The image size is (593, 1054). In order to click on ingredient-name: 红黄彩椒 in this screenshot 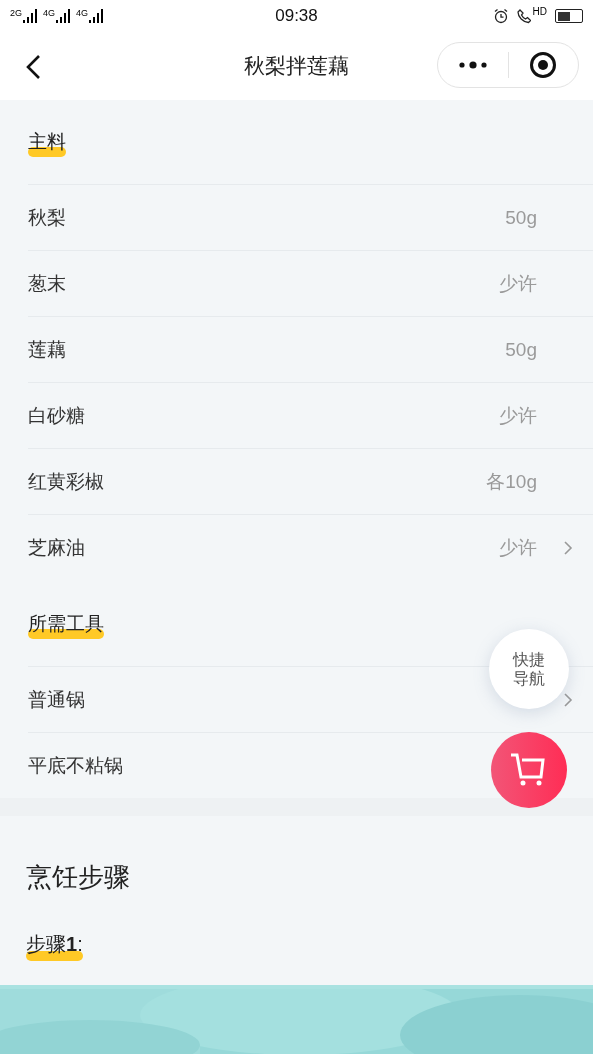, I will do `click(66, 481)`.